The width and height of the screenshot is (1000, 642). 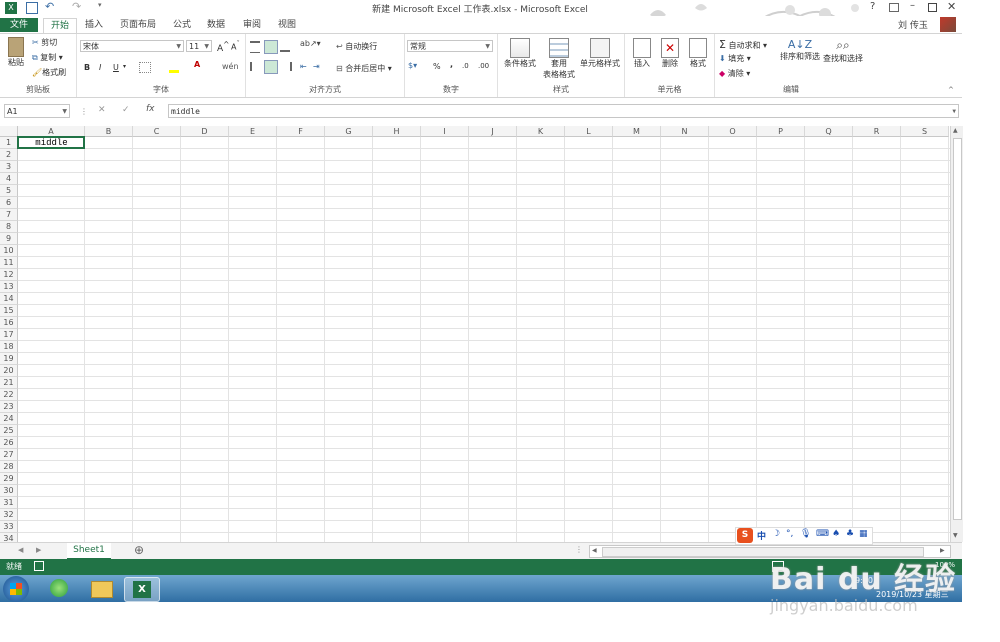 What do you see at coordinates (9, 215) in the screenshot?
I see `row-header: 7` at bounding box center [9, 215].